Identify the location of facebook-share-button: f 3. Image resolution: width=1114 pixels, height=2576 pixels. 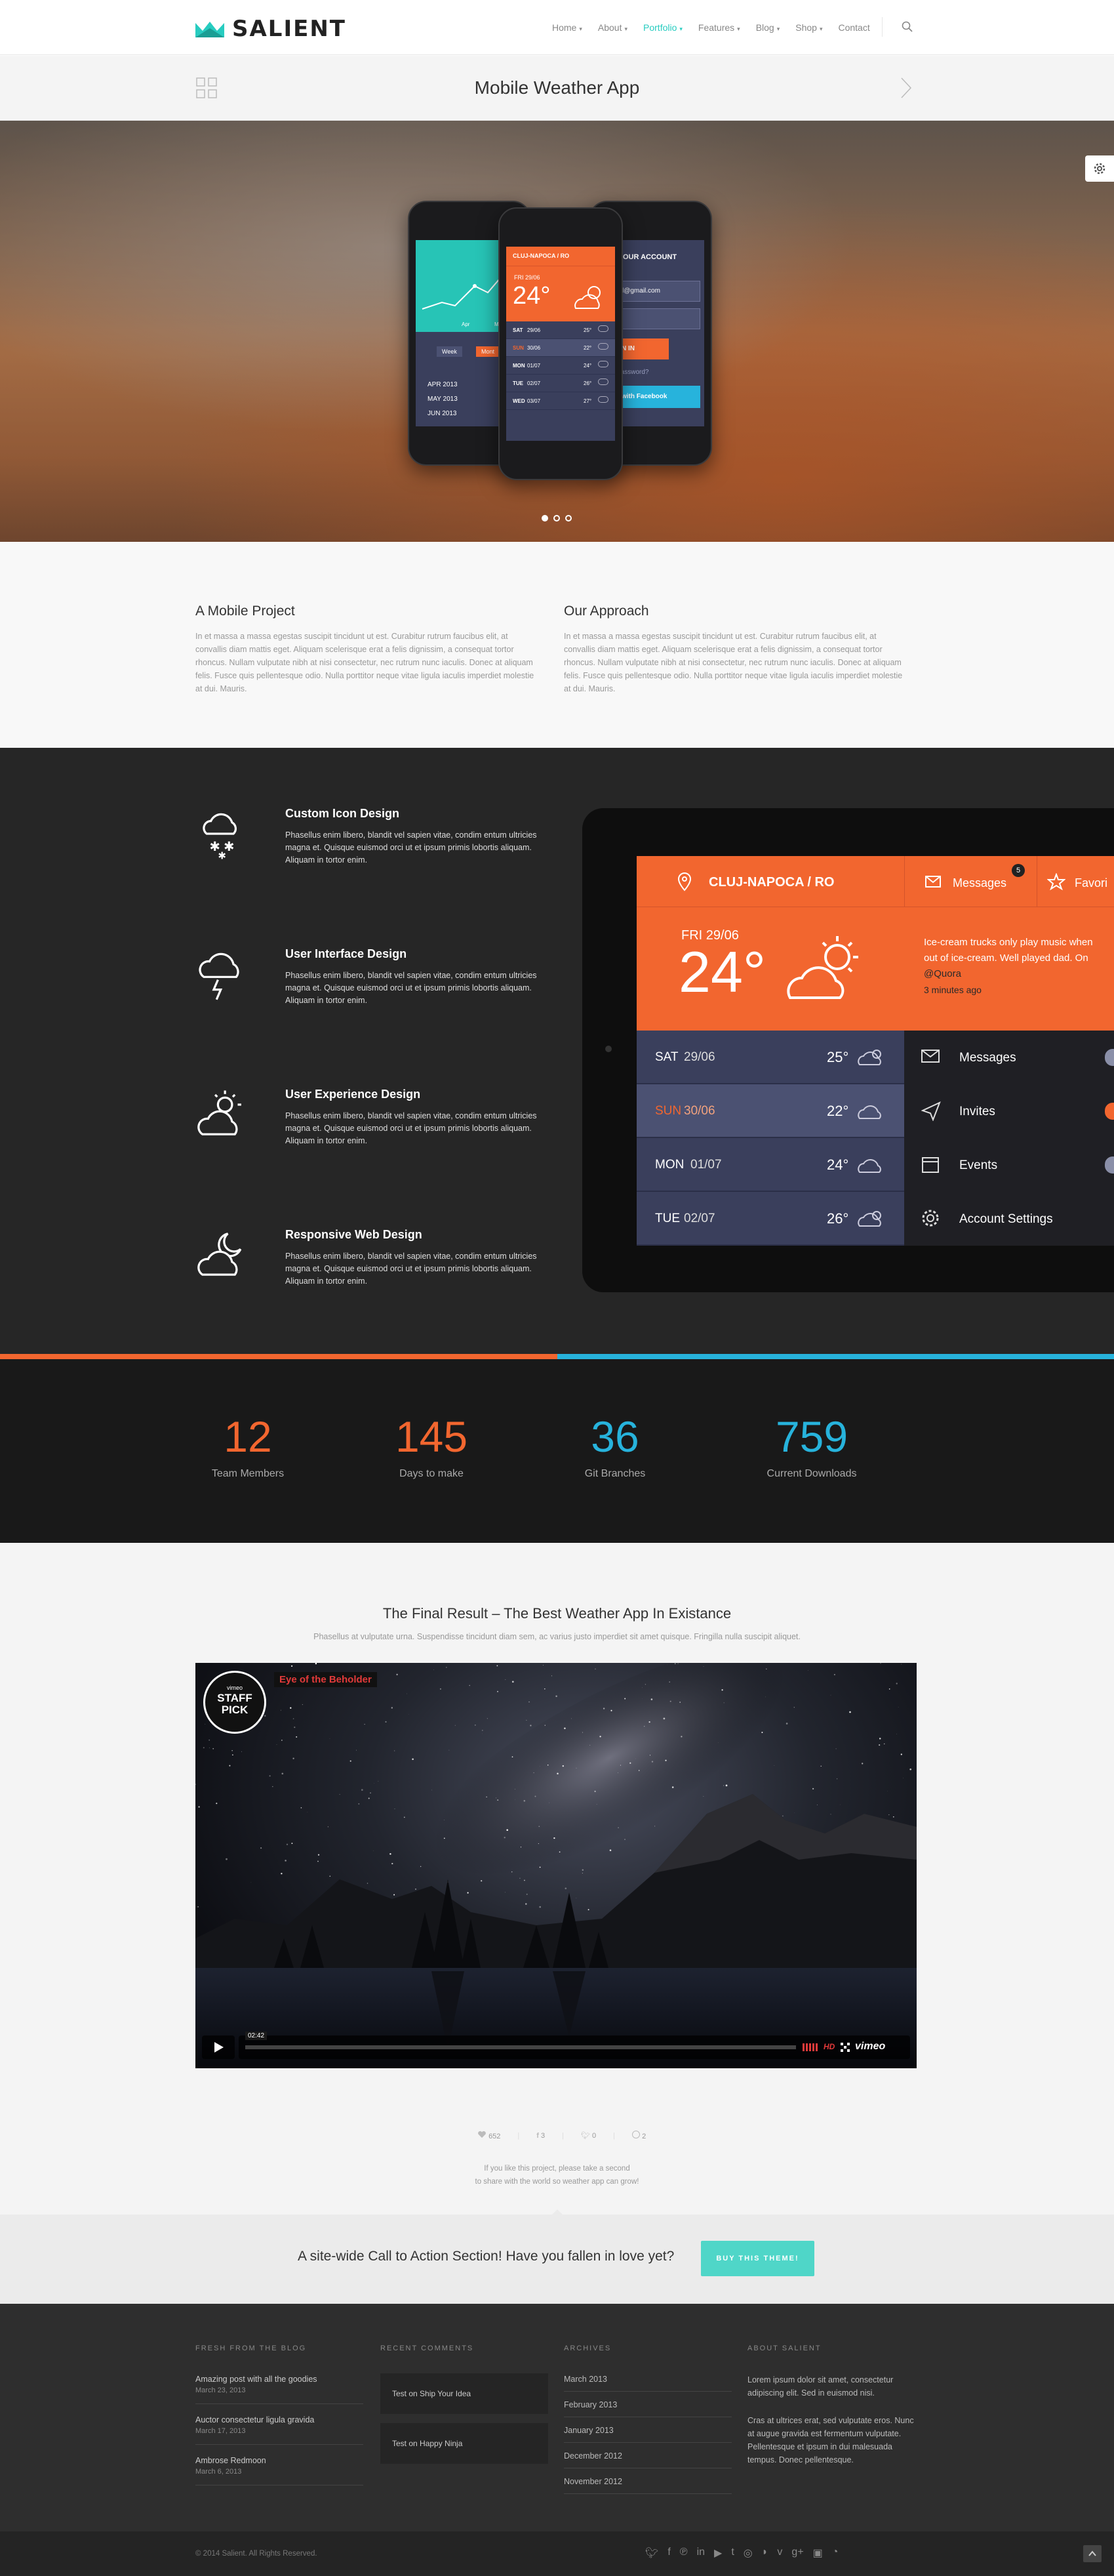
(540, 2136).